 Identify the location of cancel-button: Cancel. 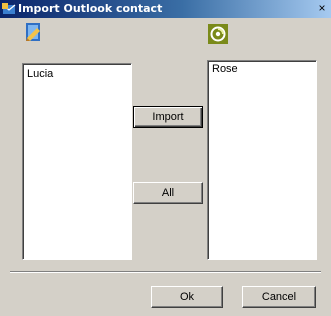
(279, 297).